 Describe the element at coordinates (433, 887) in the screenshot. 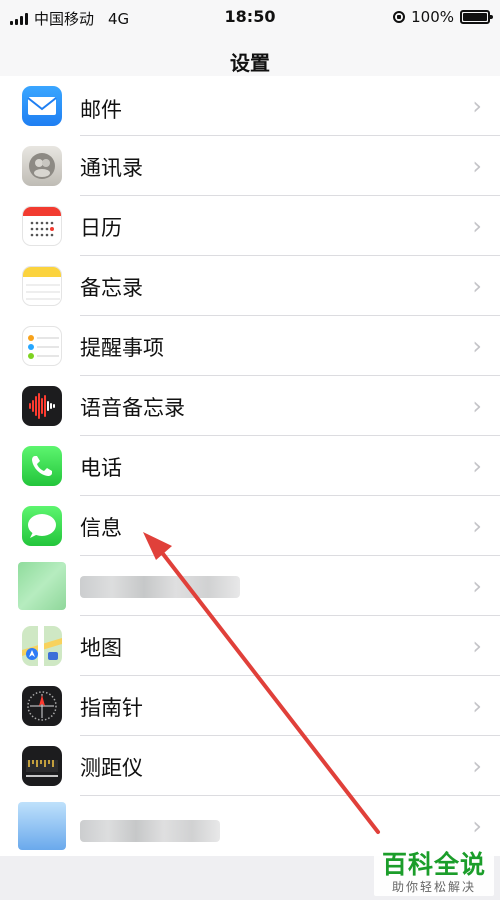

I see `watermark-sub: 助你轻松解决` at that location.